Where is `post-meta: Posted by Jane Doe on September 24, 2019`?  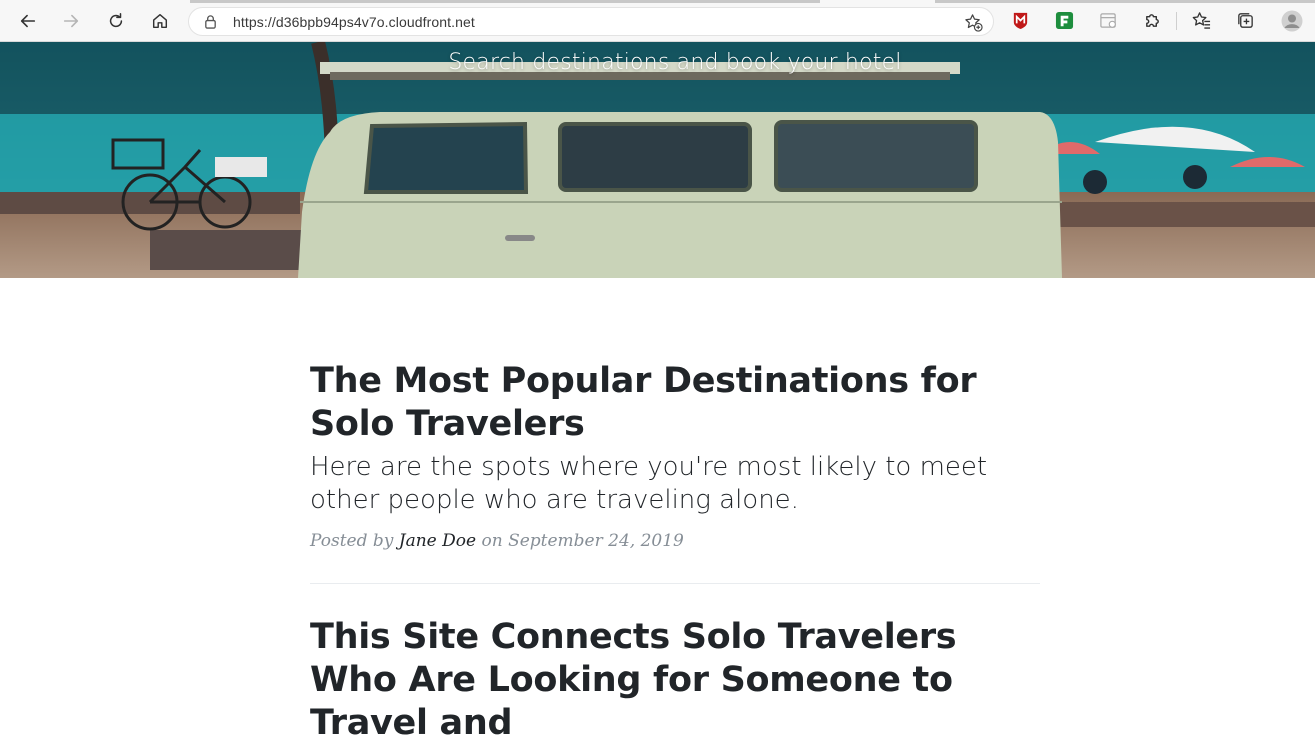
post-meta: Posted by Jane Doe on September 24, 2019 is located at coordinates (675, 541).